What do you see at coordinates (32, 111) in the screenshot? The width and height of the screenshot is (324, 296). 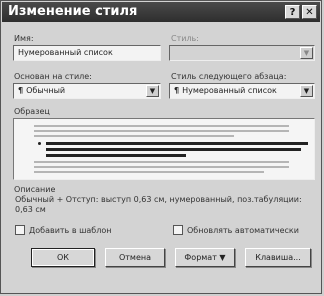 I see `preview-label: Образец` at bounding box center [32, 111].